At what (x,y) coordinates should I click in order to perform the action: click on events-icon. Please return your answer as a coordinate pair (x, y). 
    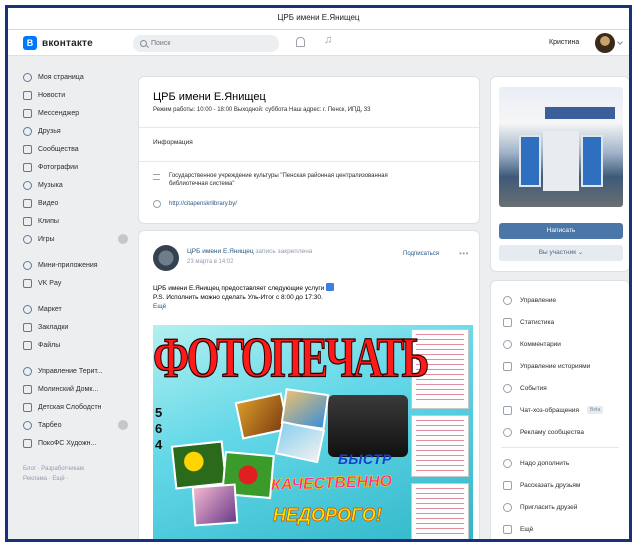
    Looking at the image, I should click on (507, 388).